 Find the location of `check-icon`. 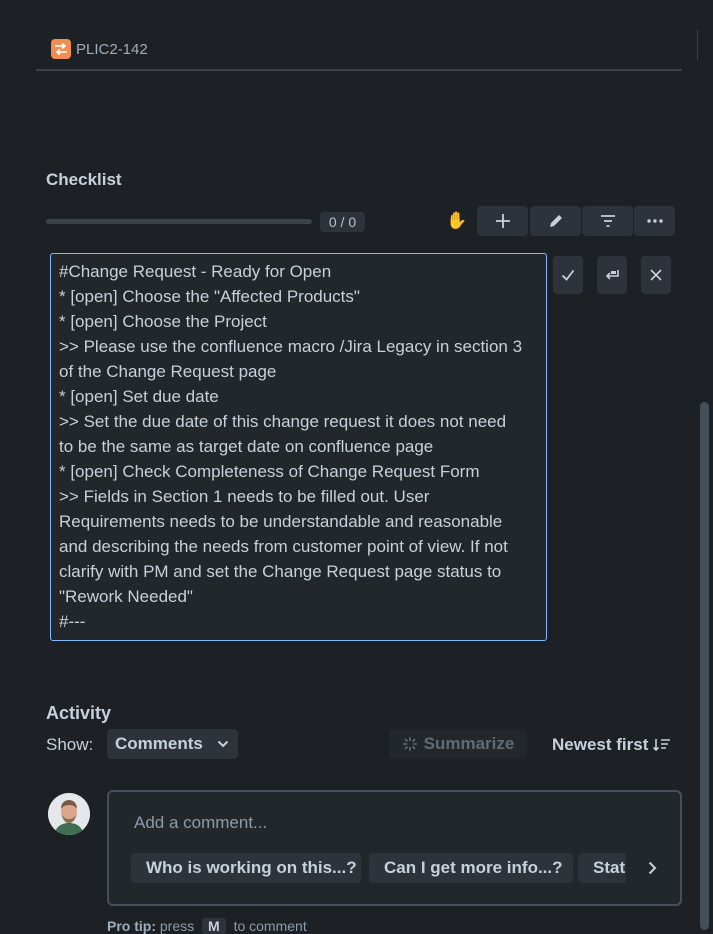

check-icon is located at coordinates (568, 275).